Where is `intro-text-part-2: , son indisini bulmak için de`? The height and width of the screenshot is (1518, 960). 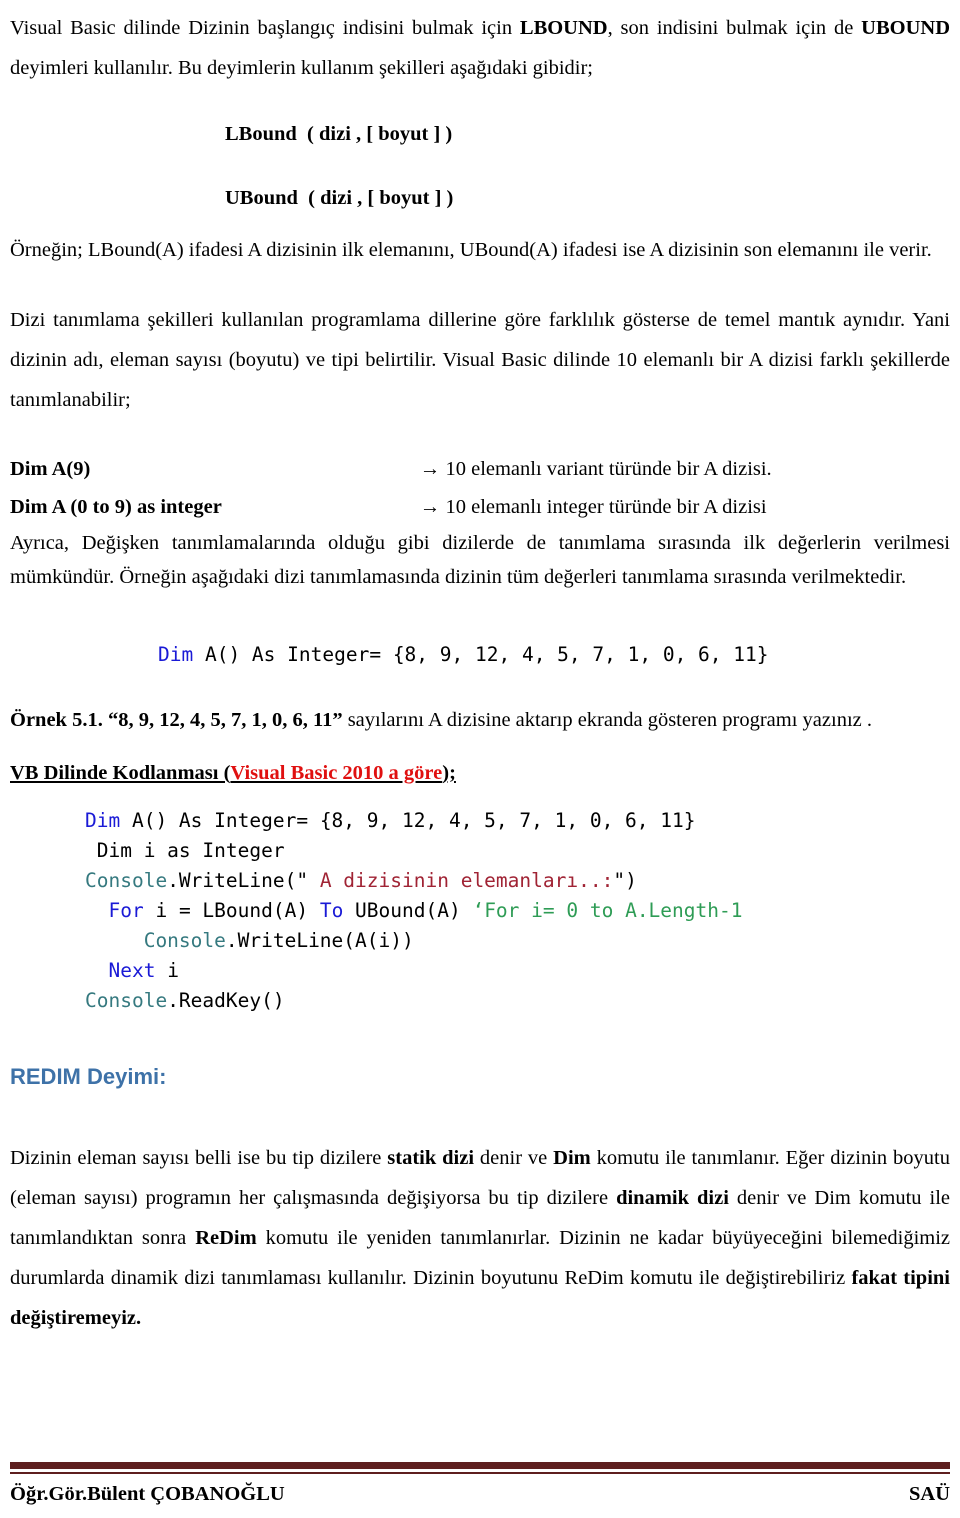 intro-text-part-2: , son indisini bulmak için de is located at coordinates (734, 28).